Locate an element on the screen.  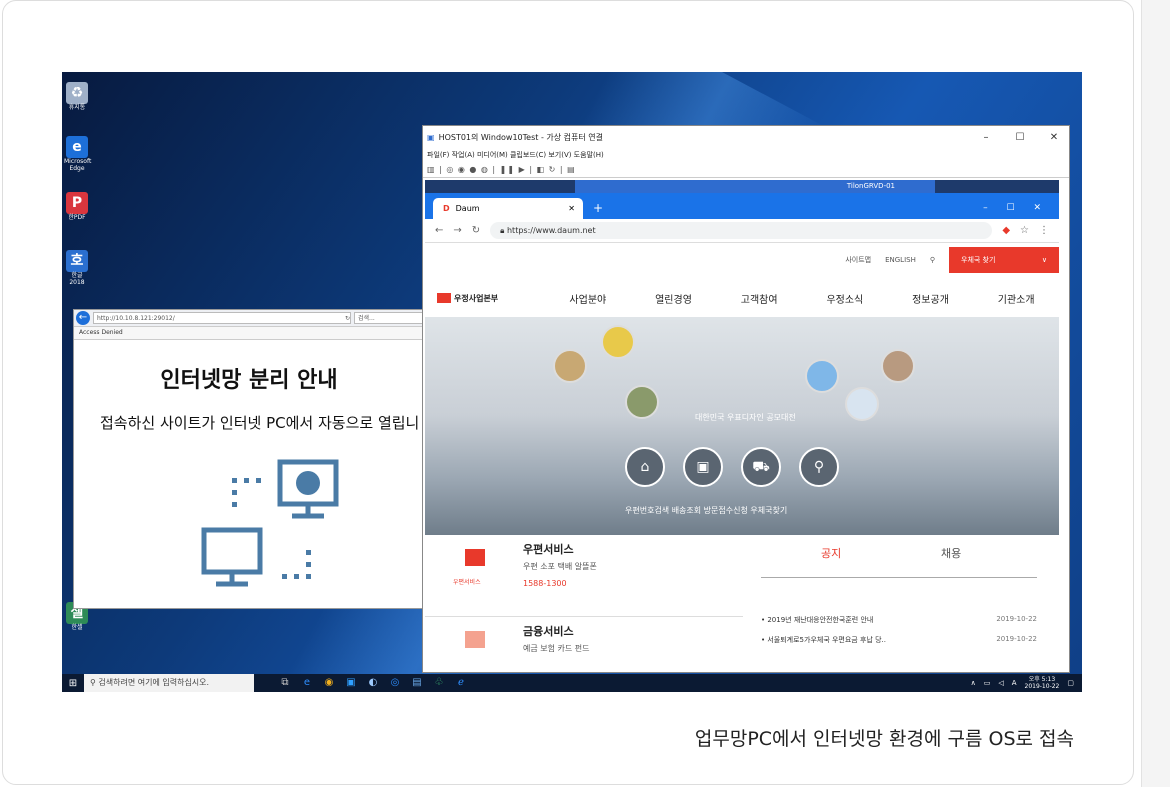
tab-close-icon: ✕ is located at coordinates (571, 208).